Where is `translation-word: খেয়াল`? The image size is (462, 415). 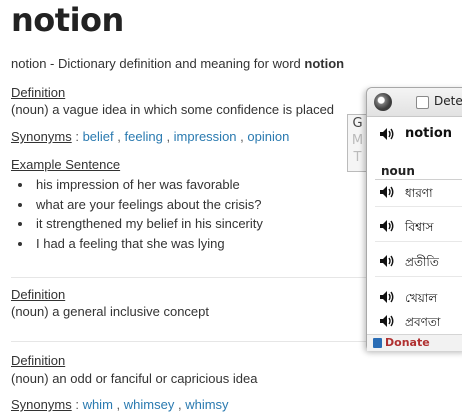
translation-word: খেয়াল is located at coordinates (421, 300).